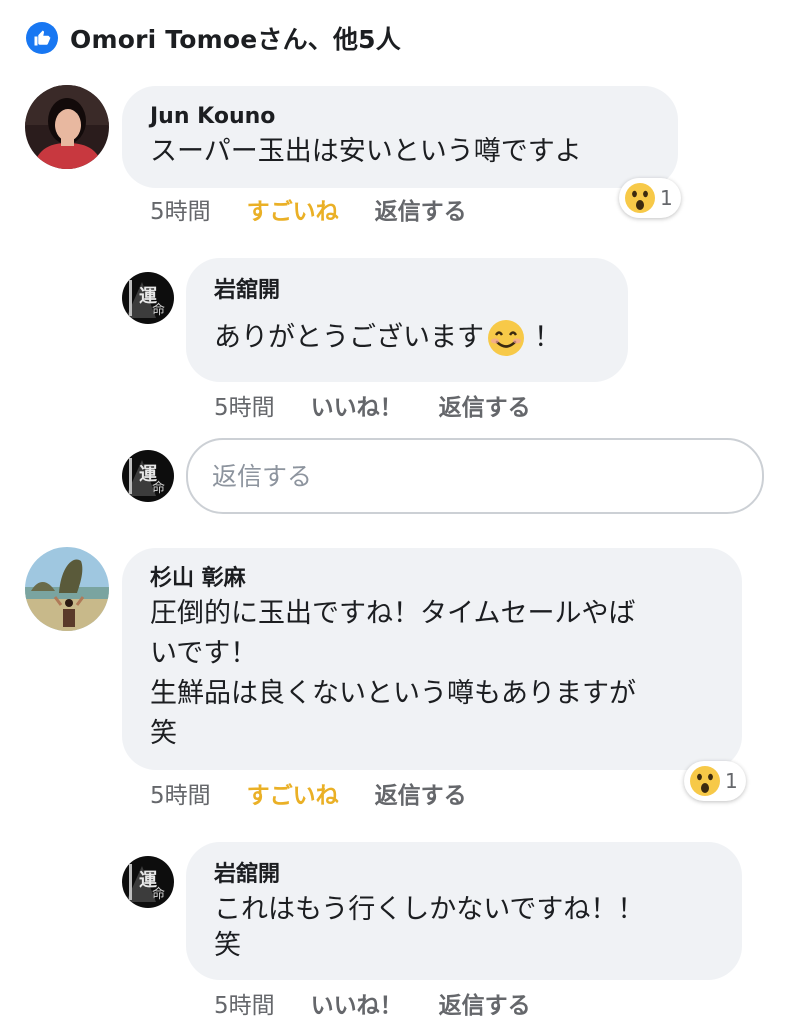  I want to click on comment-text-line: いです！, so click(204, 653).